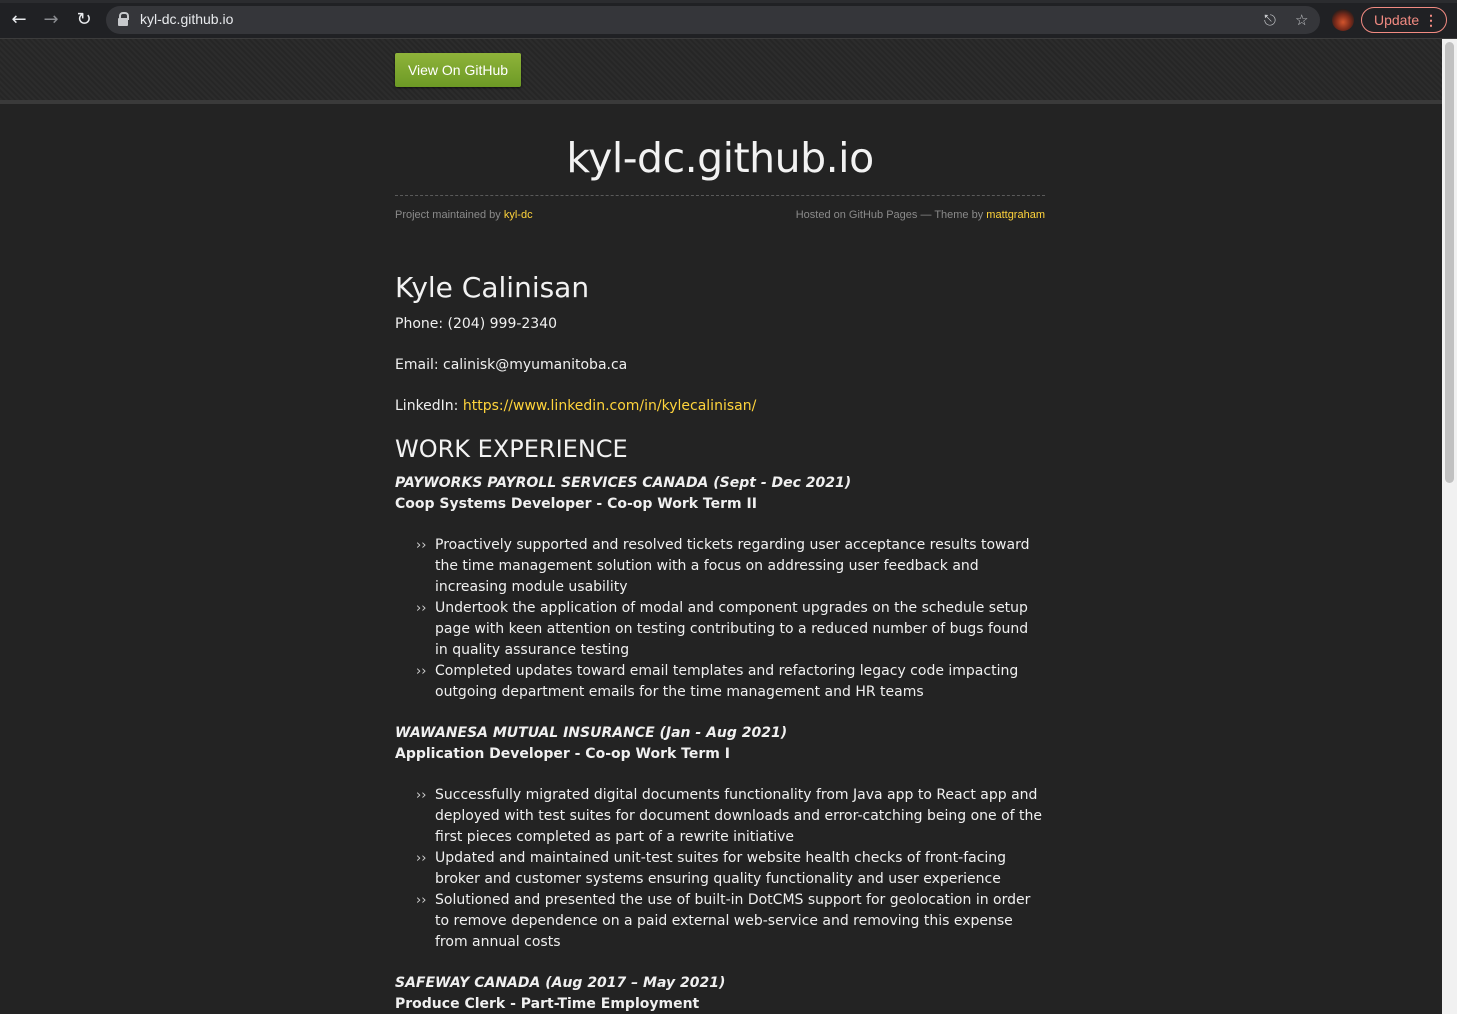 The height and width of the screenshot is (1014, 1457). I want to click on resume-name: Kyle Calinisan, so click(492, 287).